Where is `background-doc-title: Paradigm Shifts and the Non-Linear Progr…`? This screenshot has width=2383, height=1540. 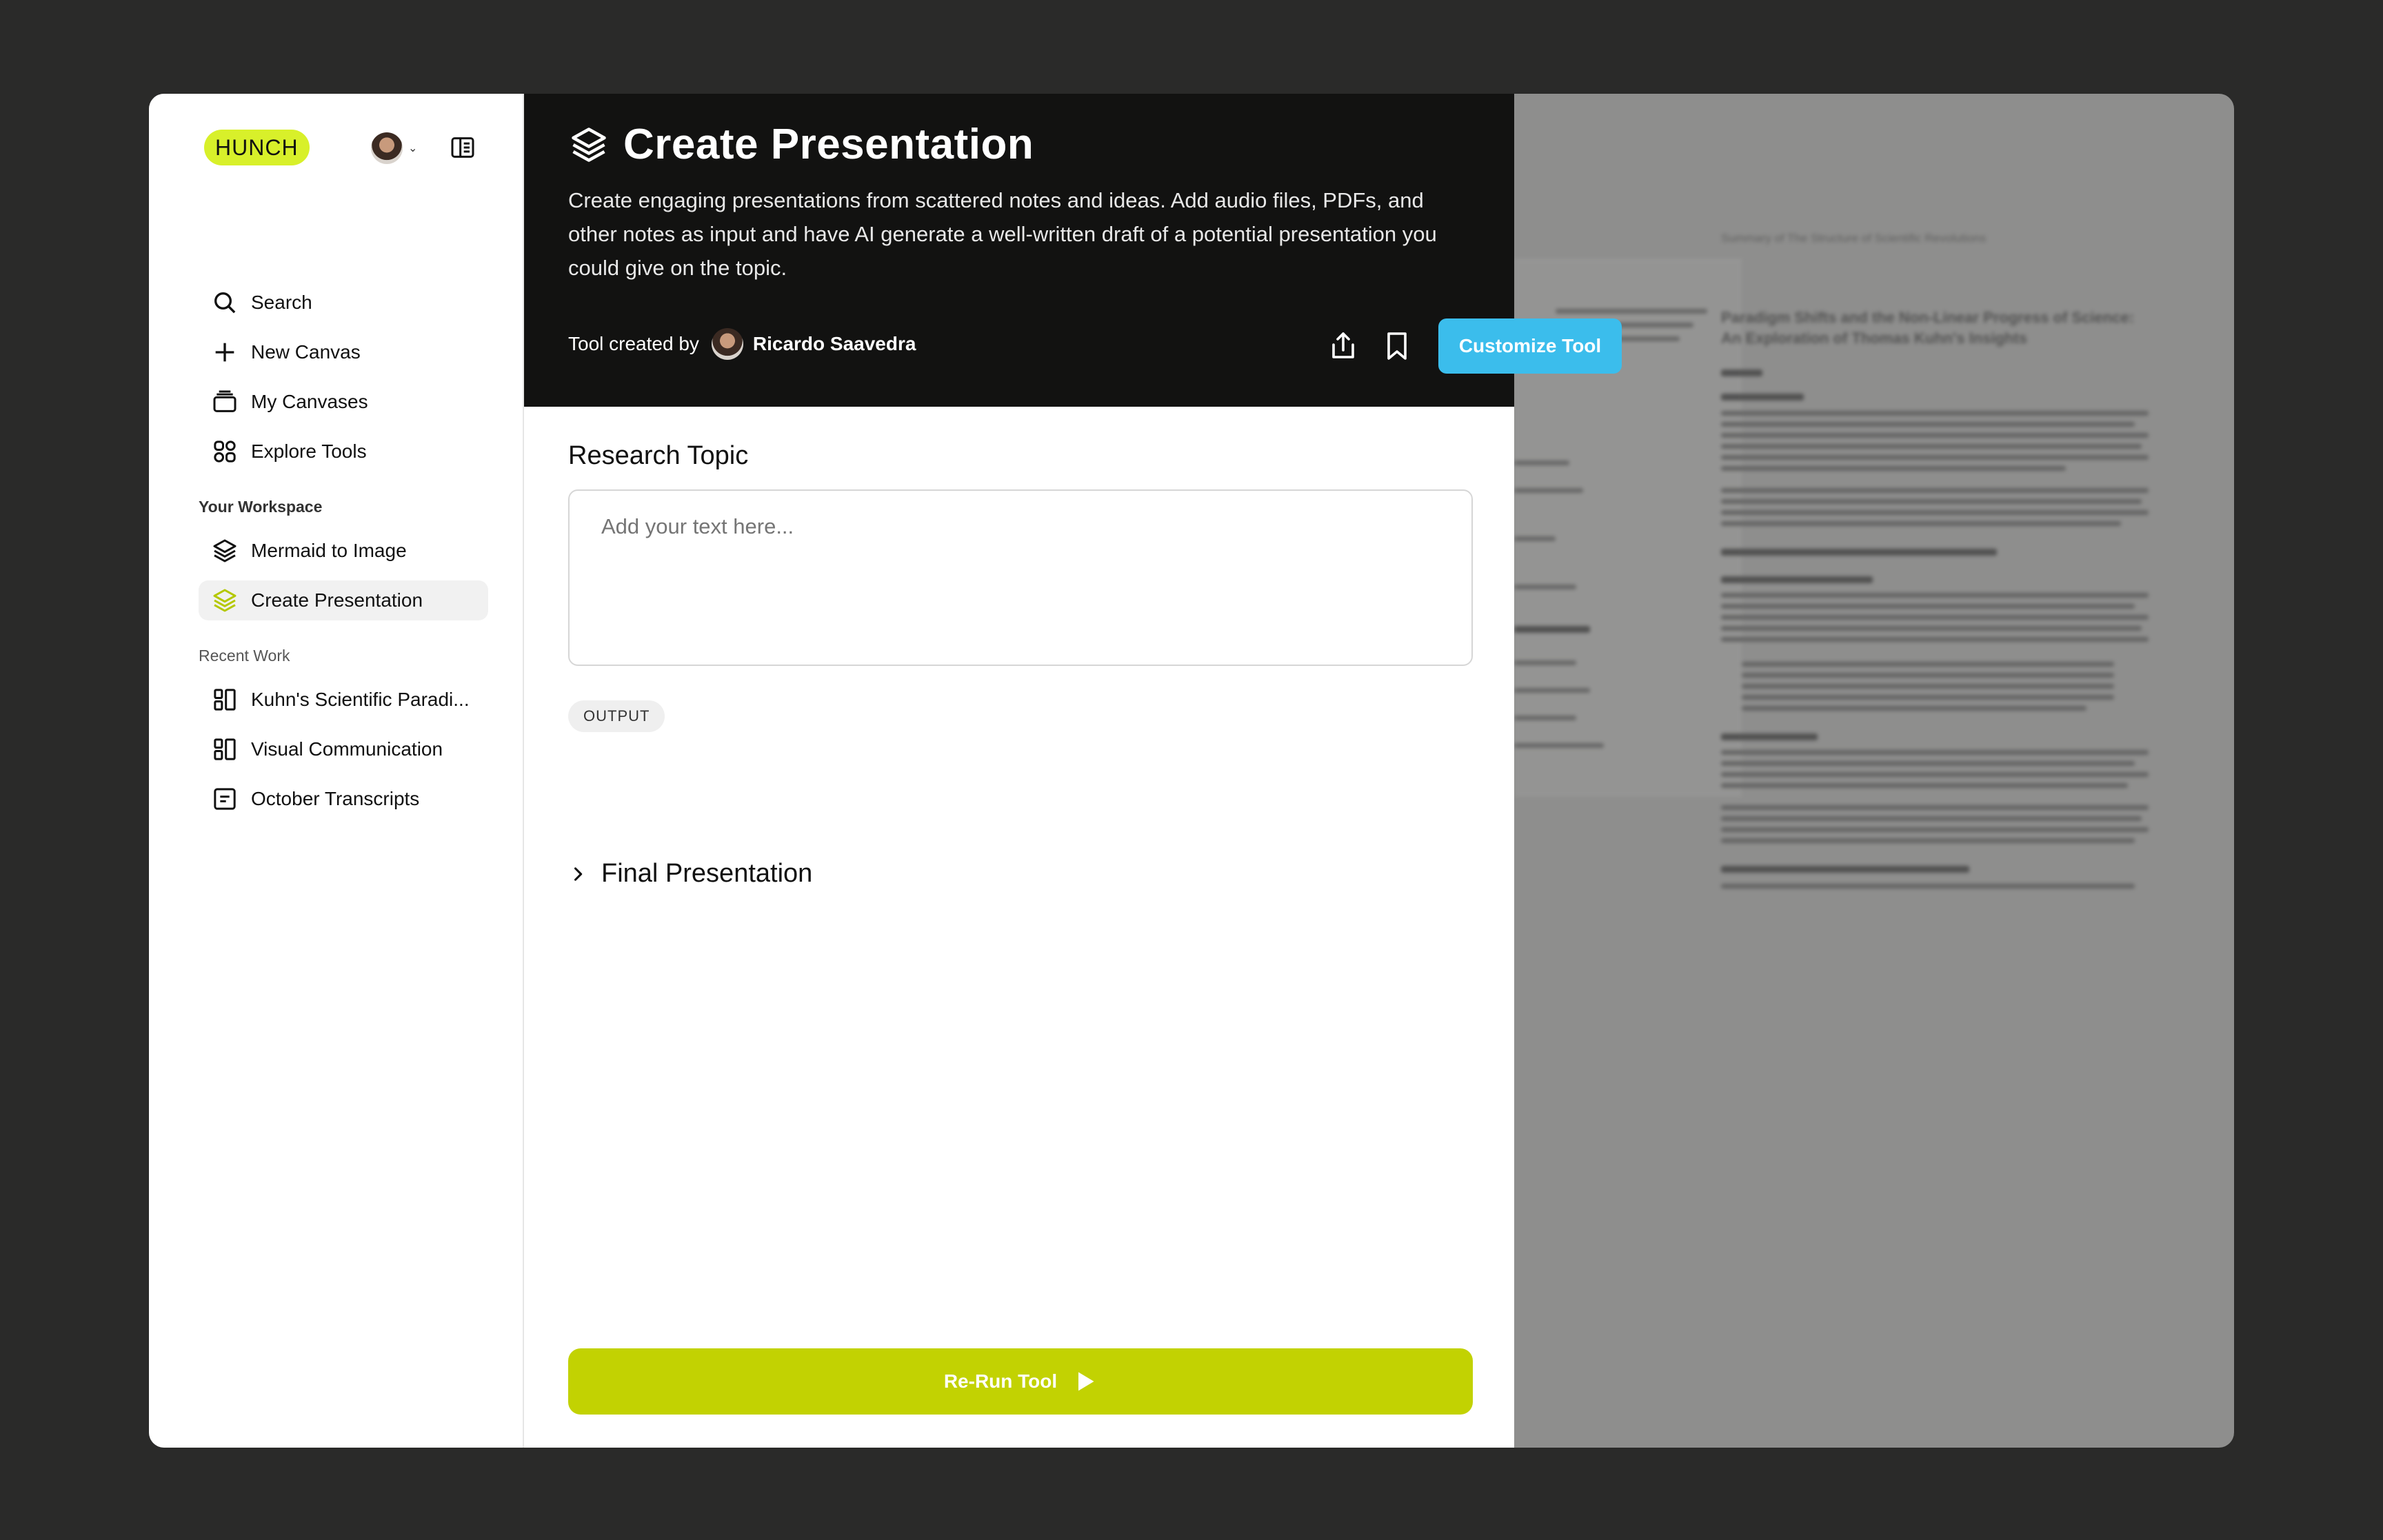 background-doc-title: Paradigm Shifts and the Non-Linear Progr… is located at coordinates (1928, 328).